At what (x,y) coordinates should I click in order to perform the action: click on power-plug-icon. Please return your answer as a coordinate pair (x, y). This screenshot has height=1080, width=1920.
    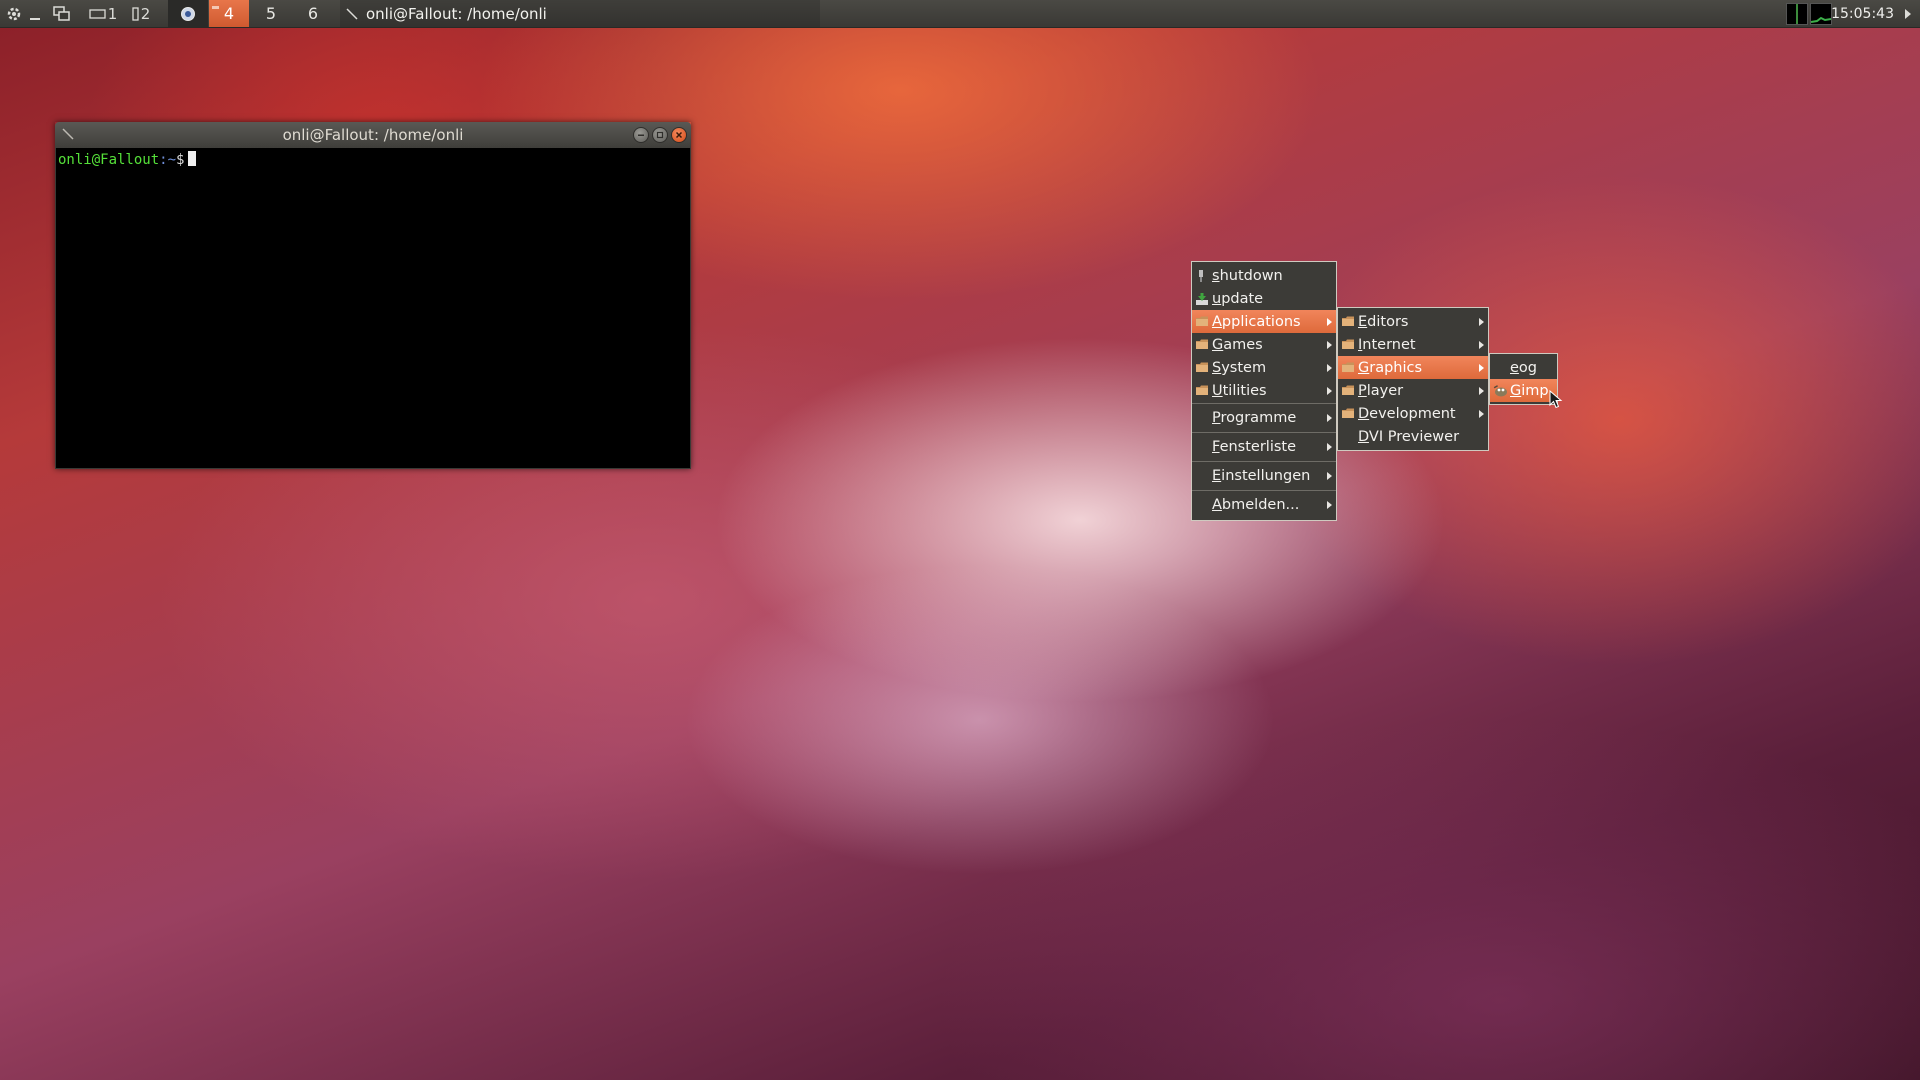
    Looking at the image, I should click on (1201, 276).